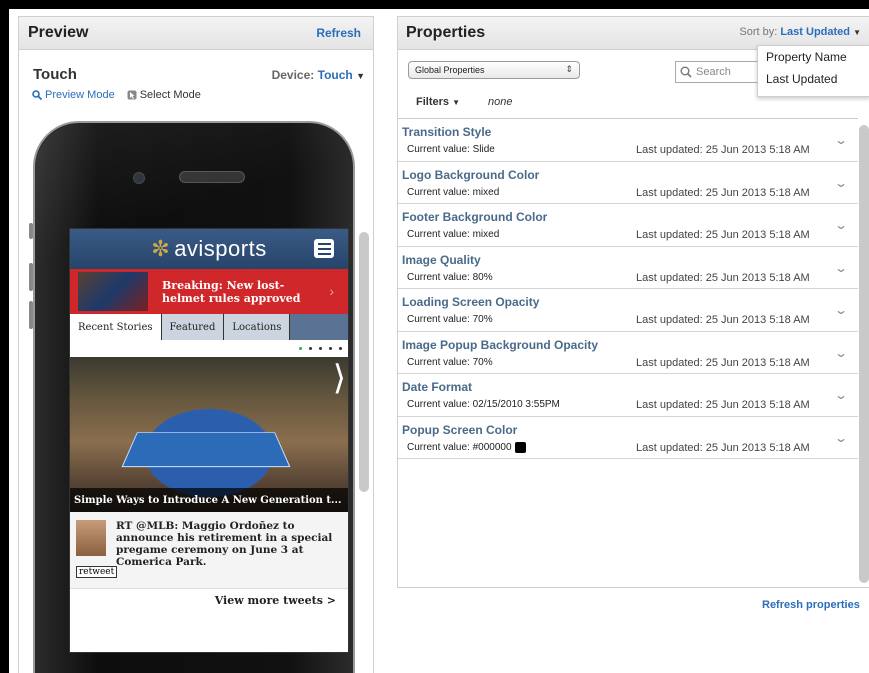 This screenshot has height=673, width=869. I want to click on properties-scrollbar, so click(864, 354).